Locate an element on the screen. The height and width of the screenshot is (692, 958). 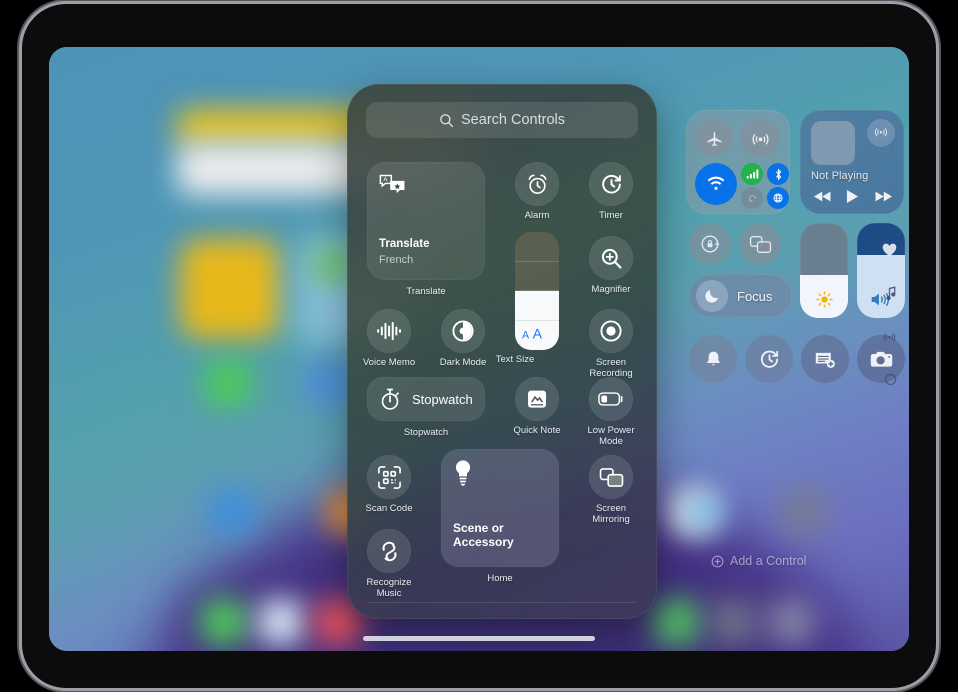
magnifier-control: Magnifier is located at coordinates (611, 265).